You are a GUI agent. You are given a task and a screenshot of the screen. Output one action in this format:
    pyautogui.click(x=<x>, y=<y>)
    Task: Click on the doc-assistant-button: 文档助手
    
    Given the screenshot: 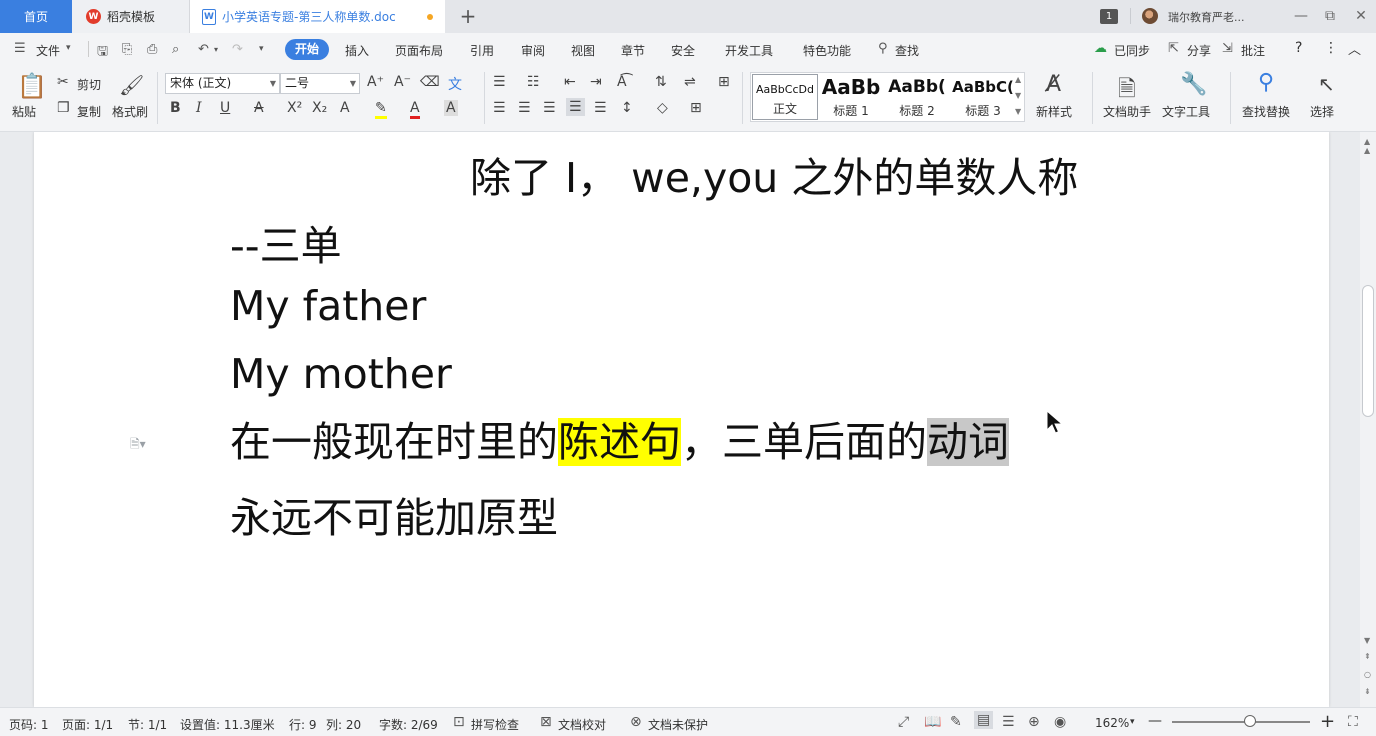 What is the action you would take?
    pyautogui.click(x=1127, y=111)
    